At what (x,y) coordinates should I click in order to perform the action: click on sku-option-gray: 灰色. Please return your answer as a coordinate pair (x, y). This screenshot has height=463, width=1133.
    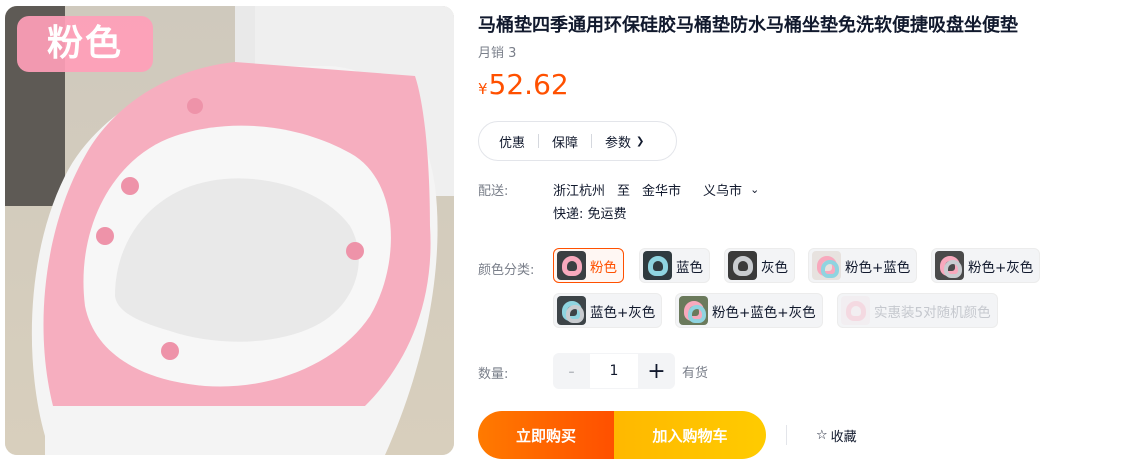
    Looking at the image, I should click on (759, 265).